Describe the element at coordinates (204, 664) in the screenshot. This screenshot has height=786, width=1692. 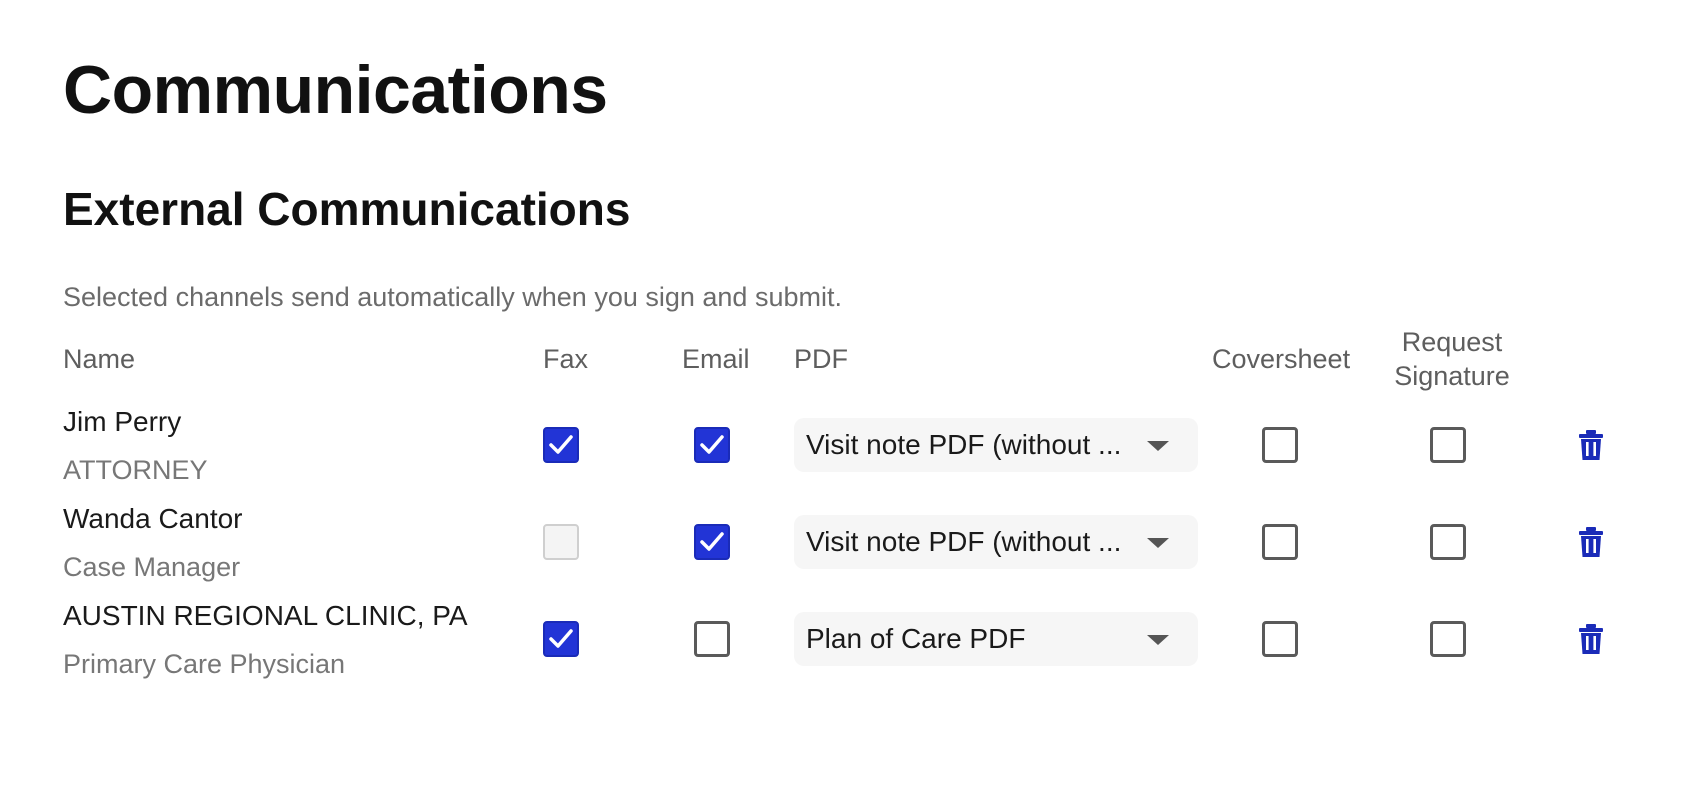
I see `recipient-role: Primary Care Physician` at that location.